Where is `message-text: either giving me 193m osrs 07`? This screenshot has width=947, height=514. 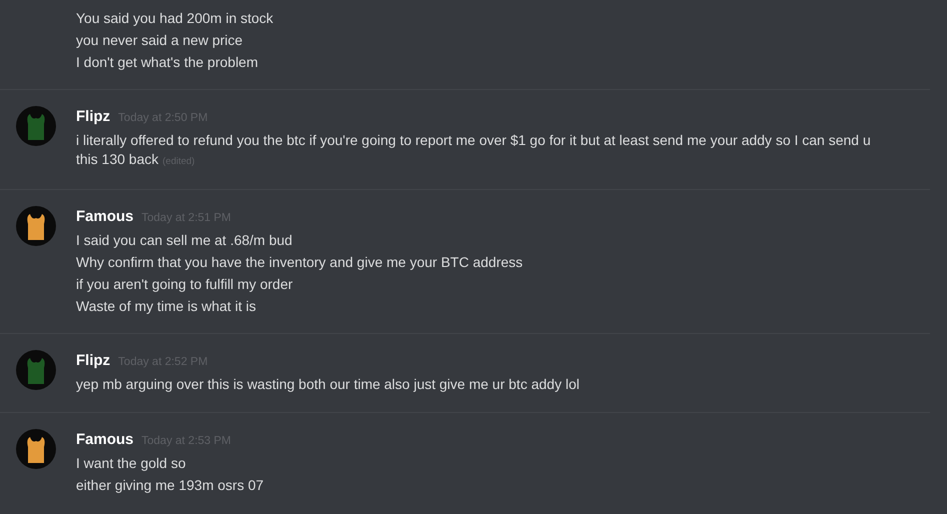 message-text: either giving me 193m osrs 07 is located at coordinates (170, 485).